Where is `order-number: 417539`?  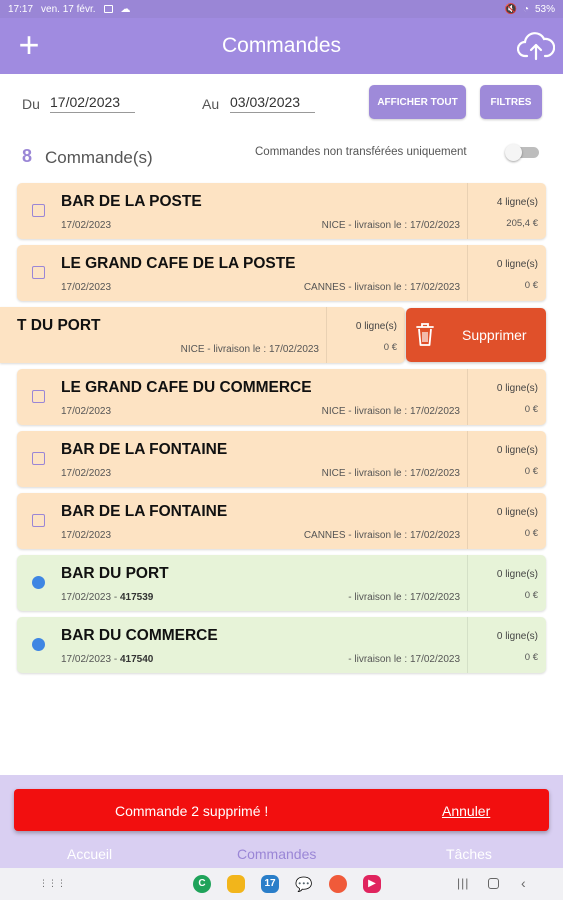
order-number: 417539 is located at coordinates (136, 597).